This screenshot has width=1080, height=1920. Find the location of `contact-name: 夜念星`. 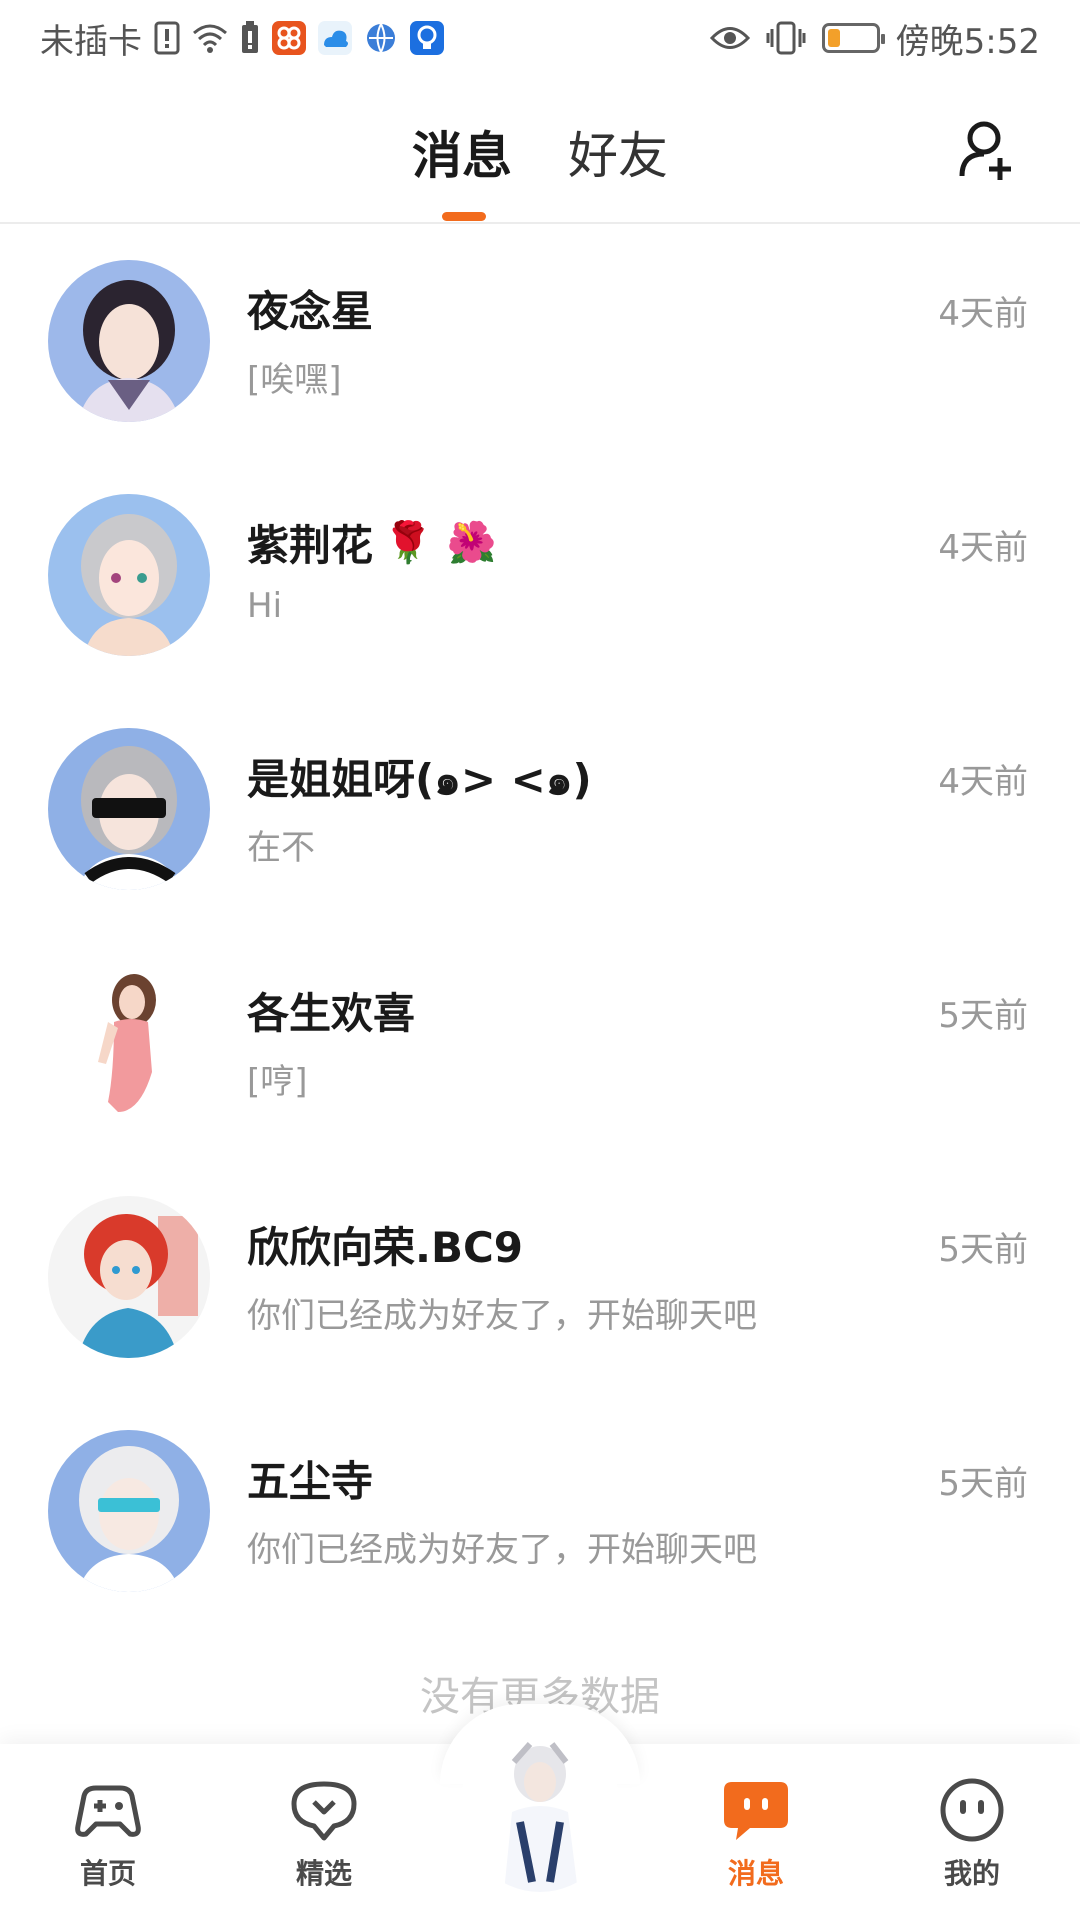

contact-name: 夜念星 is located at coordinates (310, 311).